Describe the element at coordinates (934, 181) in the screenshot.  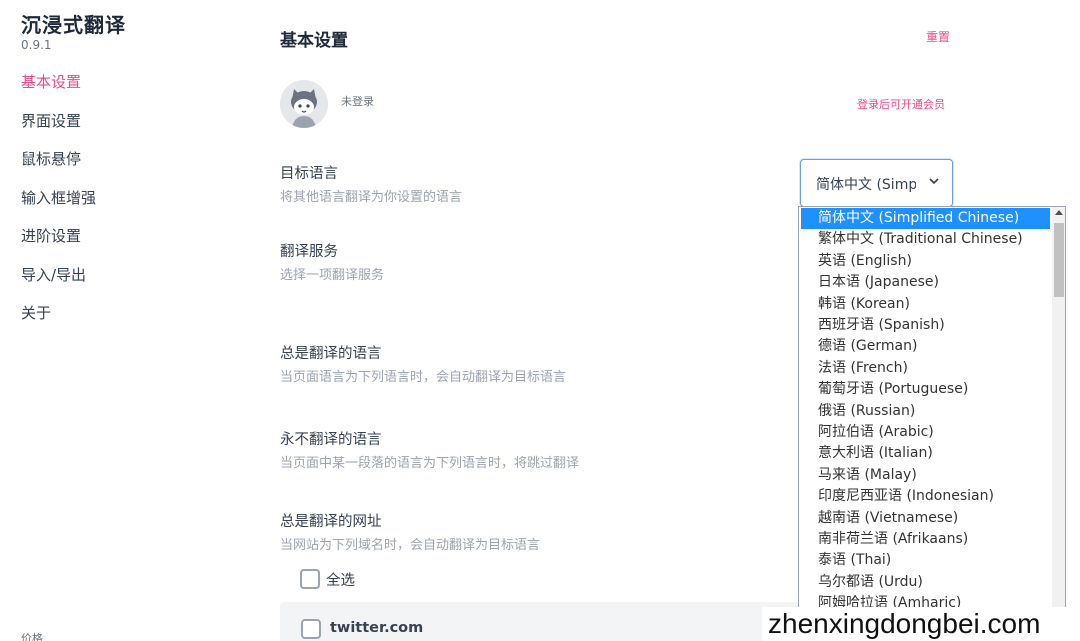
I see `chevron-down-icon` at that location.